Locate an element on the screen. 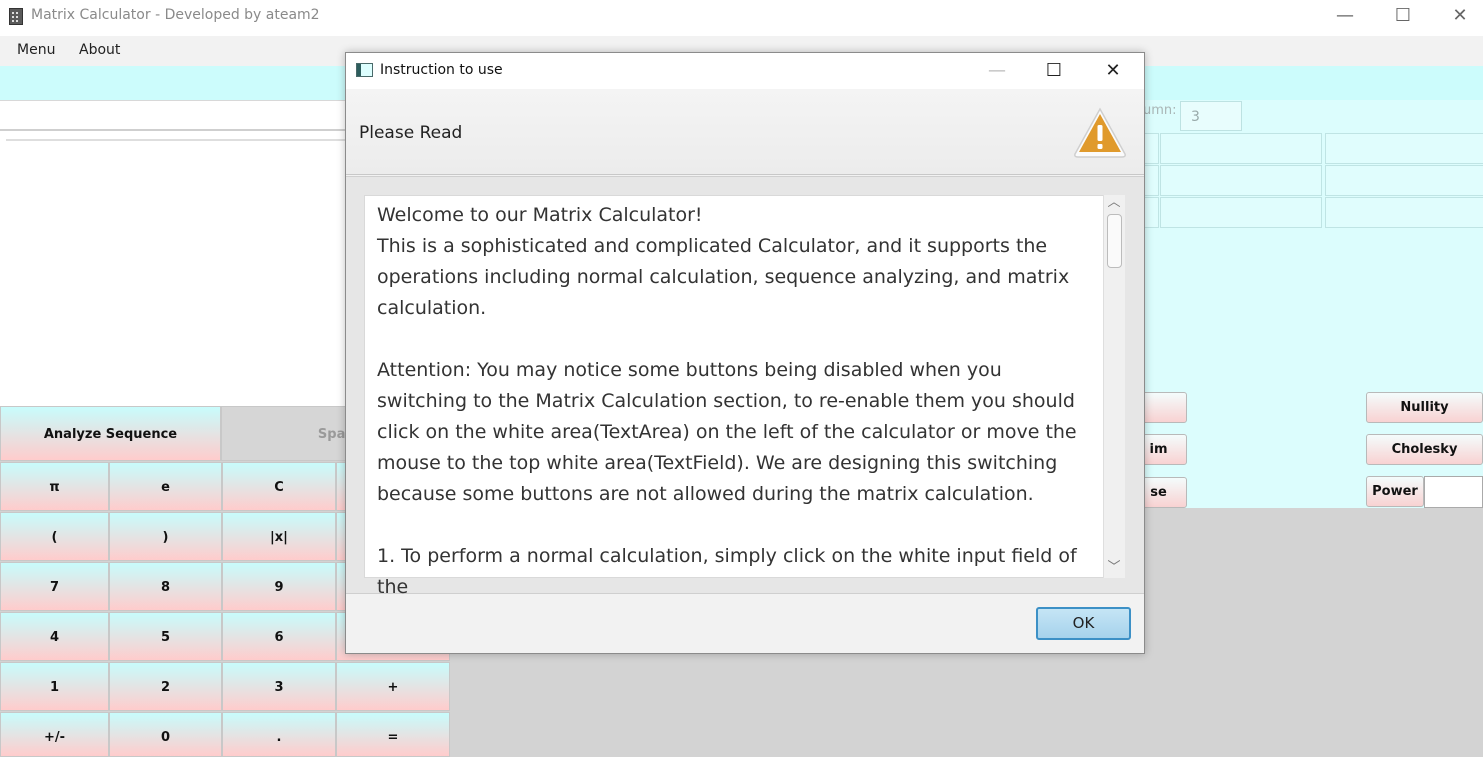 This screenshot has height=762, width=1483. key-abs: |x| is located at coordinates (279, 536).